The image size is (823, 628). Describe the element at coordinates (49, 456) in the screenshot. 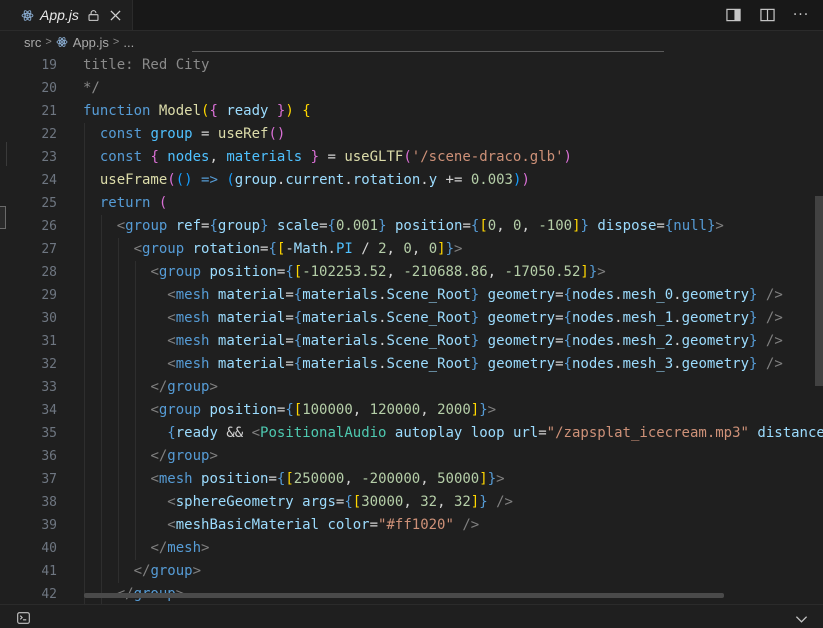

I see `line-number: 36` at that location.